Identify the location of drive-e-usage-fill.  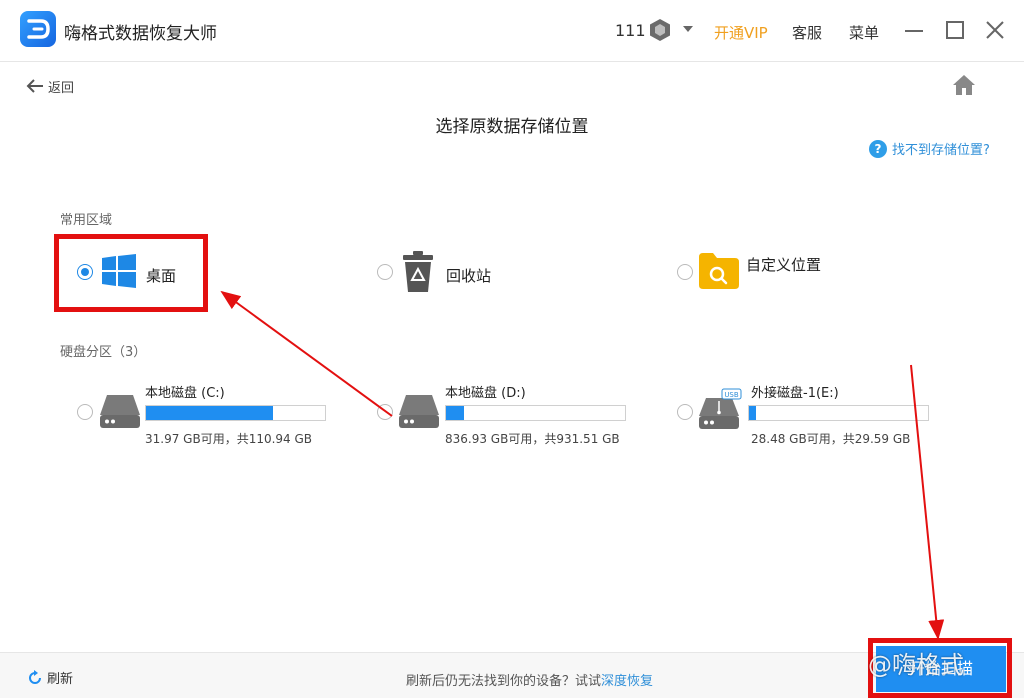
(753, 413).